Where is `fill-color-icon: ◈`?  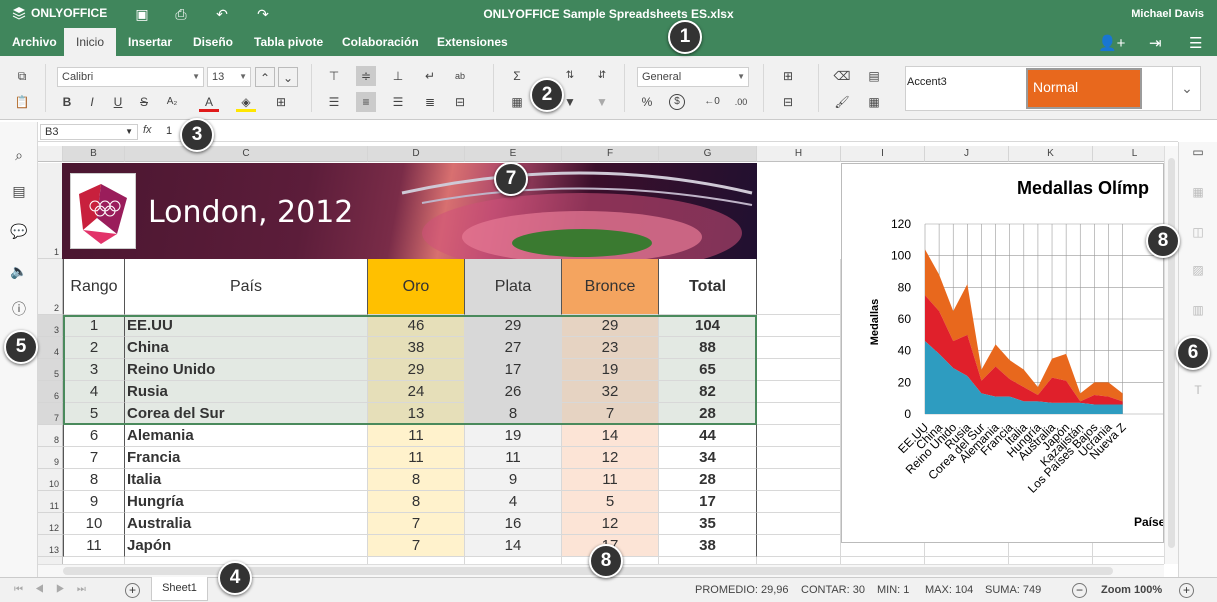 fill-color-icon: ◈ is located at coordinates (246, 102).